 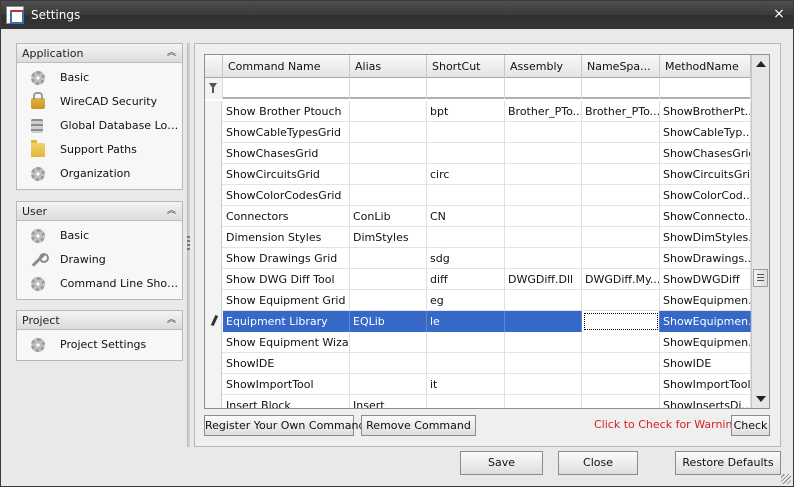 What do you see at coordinates (466, 174) in the screenshot?
I see `table-cell: circ` at bounding box center [466, 174].